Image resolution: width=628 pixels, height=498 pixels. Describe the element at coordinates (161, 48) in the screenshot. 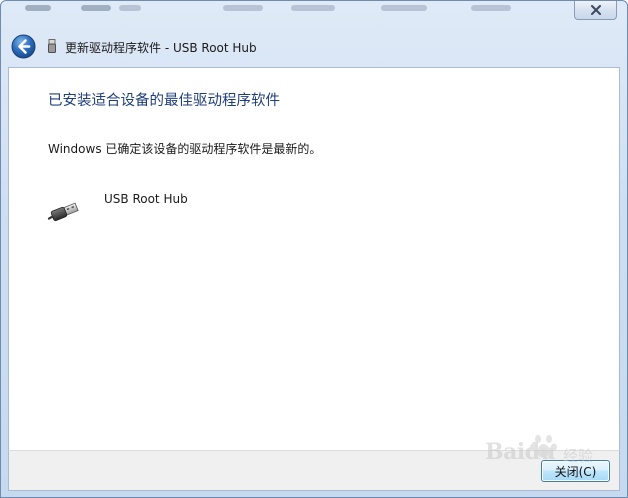

I see `navigation-title: 更新驱动程序软件 - USB Root Hub` at that location.